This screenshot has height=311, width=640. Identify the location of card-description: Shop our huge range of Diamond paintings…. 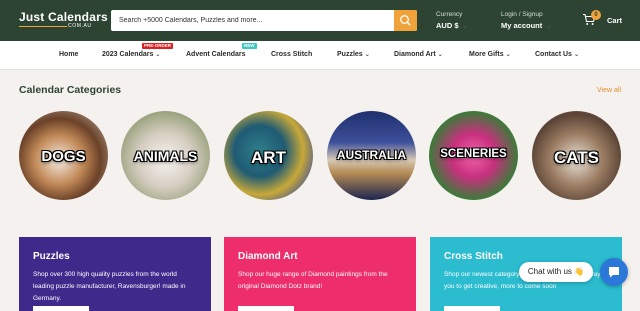
(313, 280).